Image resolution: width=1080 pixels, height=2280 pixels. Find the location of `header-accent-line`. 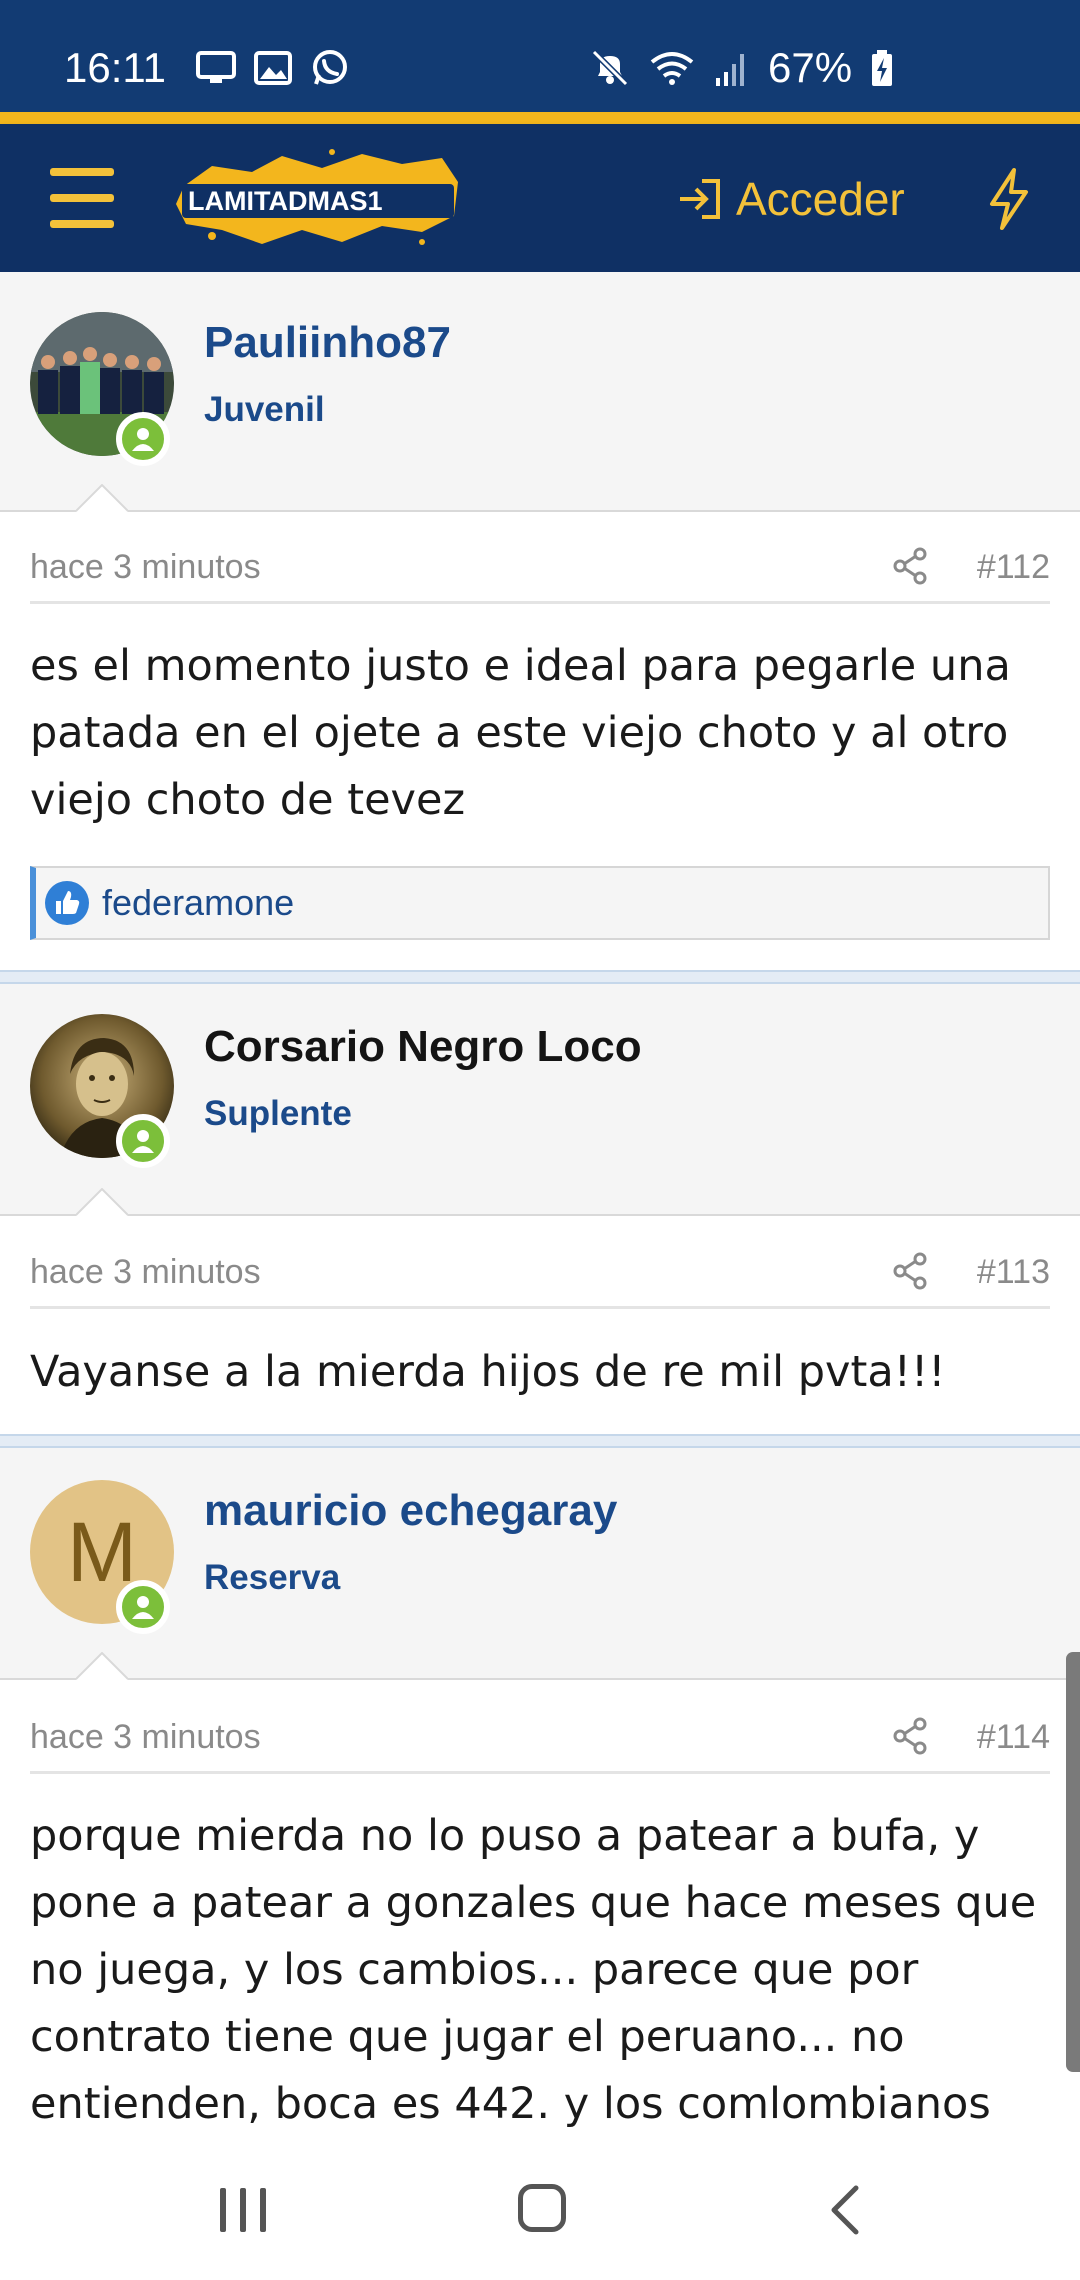

header-accent-line is located at coordinates (540, 118).